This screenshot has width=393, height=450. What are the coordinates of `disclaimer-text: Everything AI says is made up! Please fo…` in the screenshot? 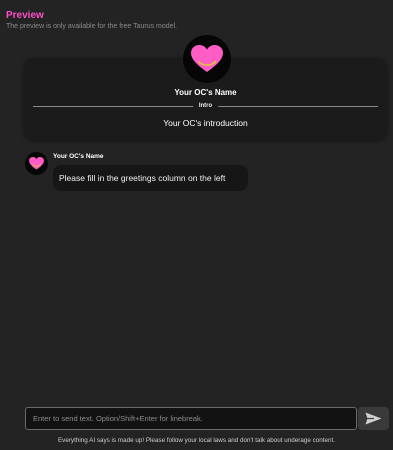 It's located at (196, 440).